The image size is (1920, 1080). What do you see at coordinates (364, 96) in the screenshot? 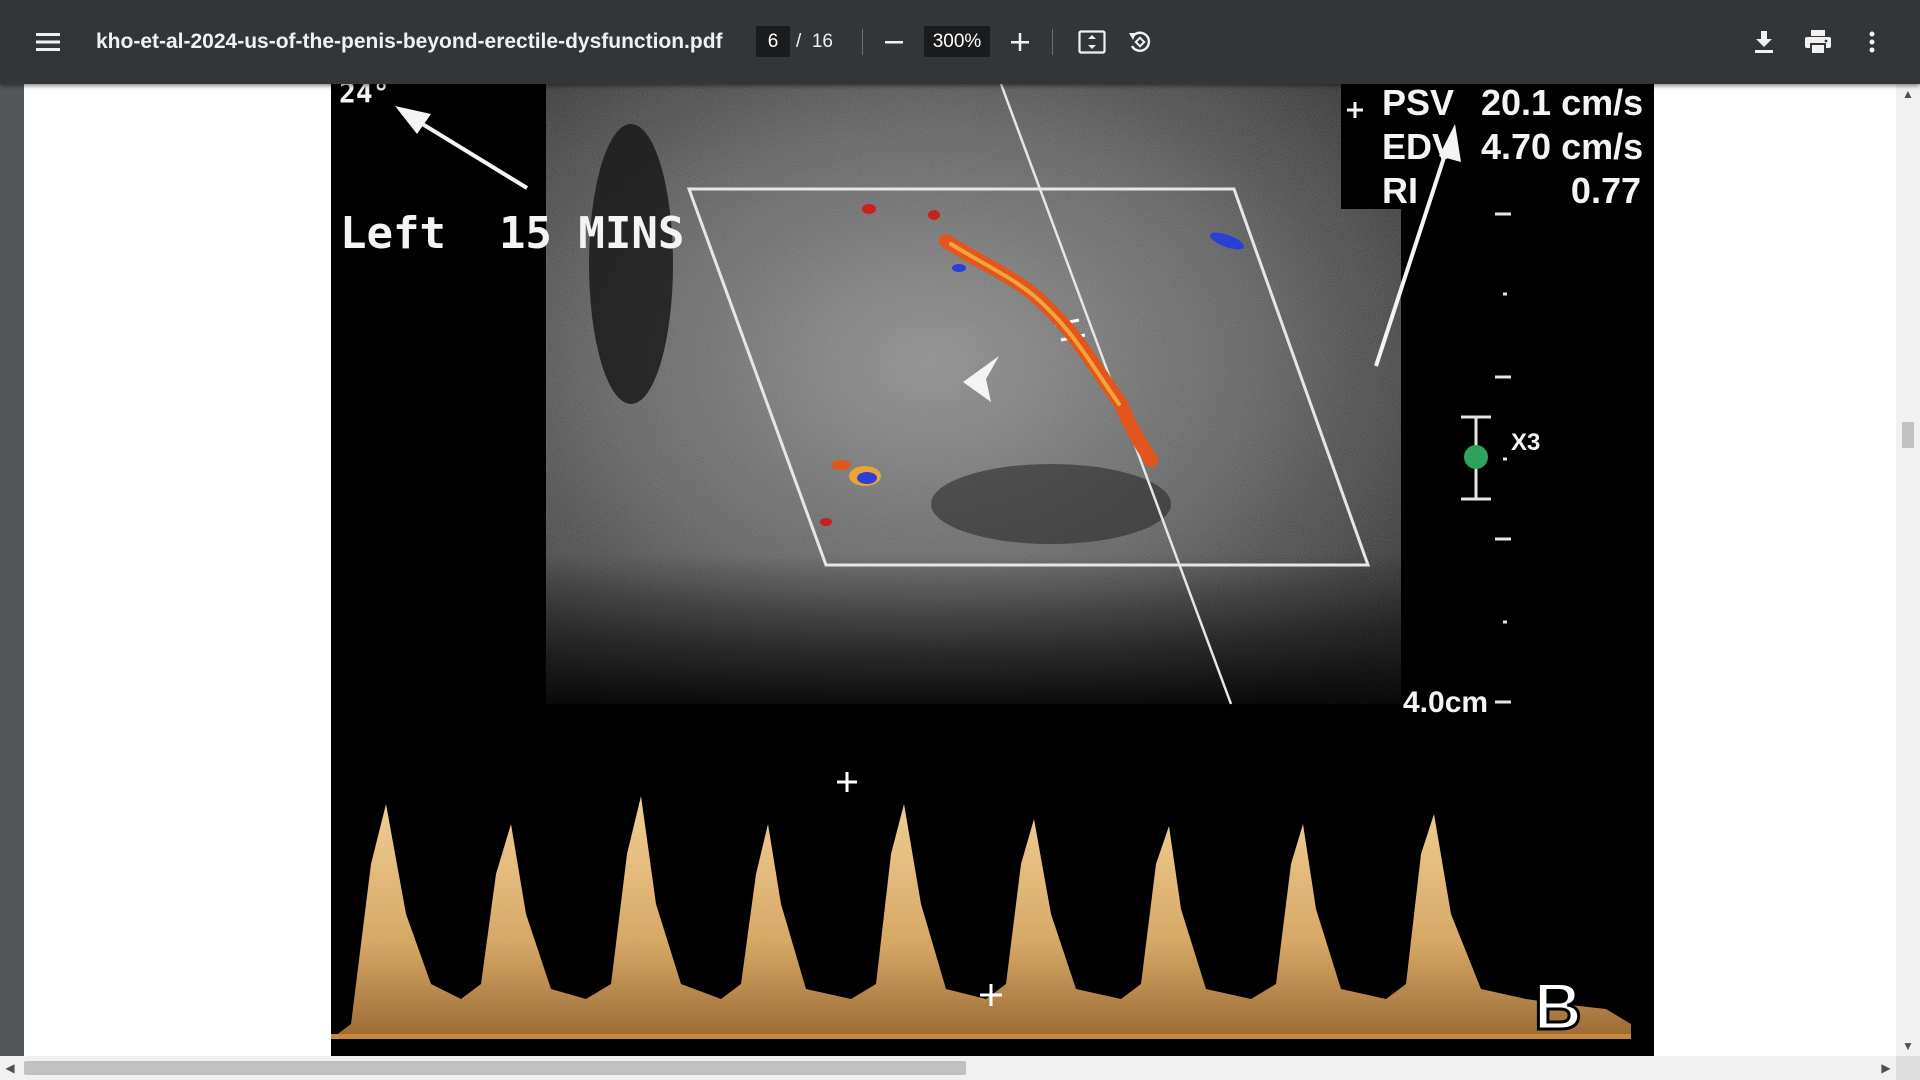
I see `insonation-angle-label: 24°` at bounding box center [364, 96].